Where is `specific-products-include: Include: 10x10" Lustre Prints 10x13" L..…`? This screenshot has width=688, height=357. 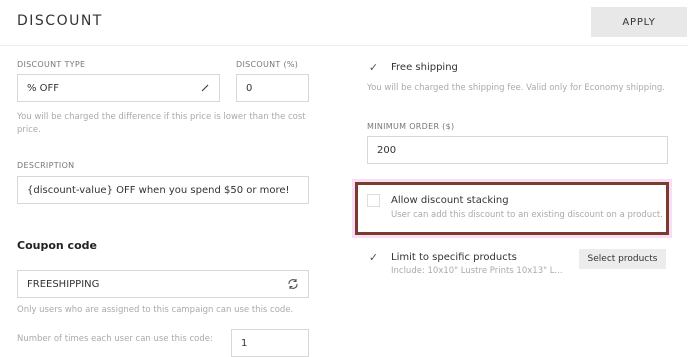 specific-products-include: Include: 10x10" Lustre Prints 10x13" L..… is located at coordinates (477, 271).